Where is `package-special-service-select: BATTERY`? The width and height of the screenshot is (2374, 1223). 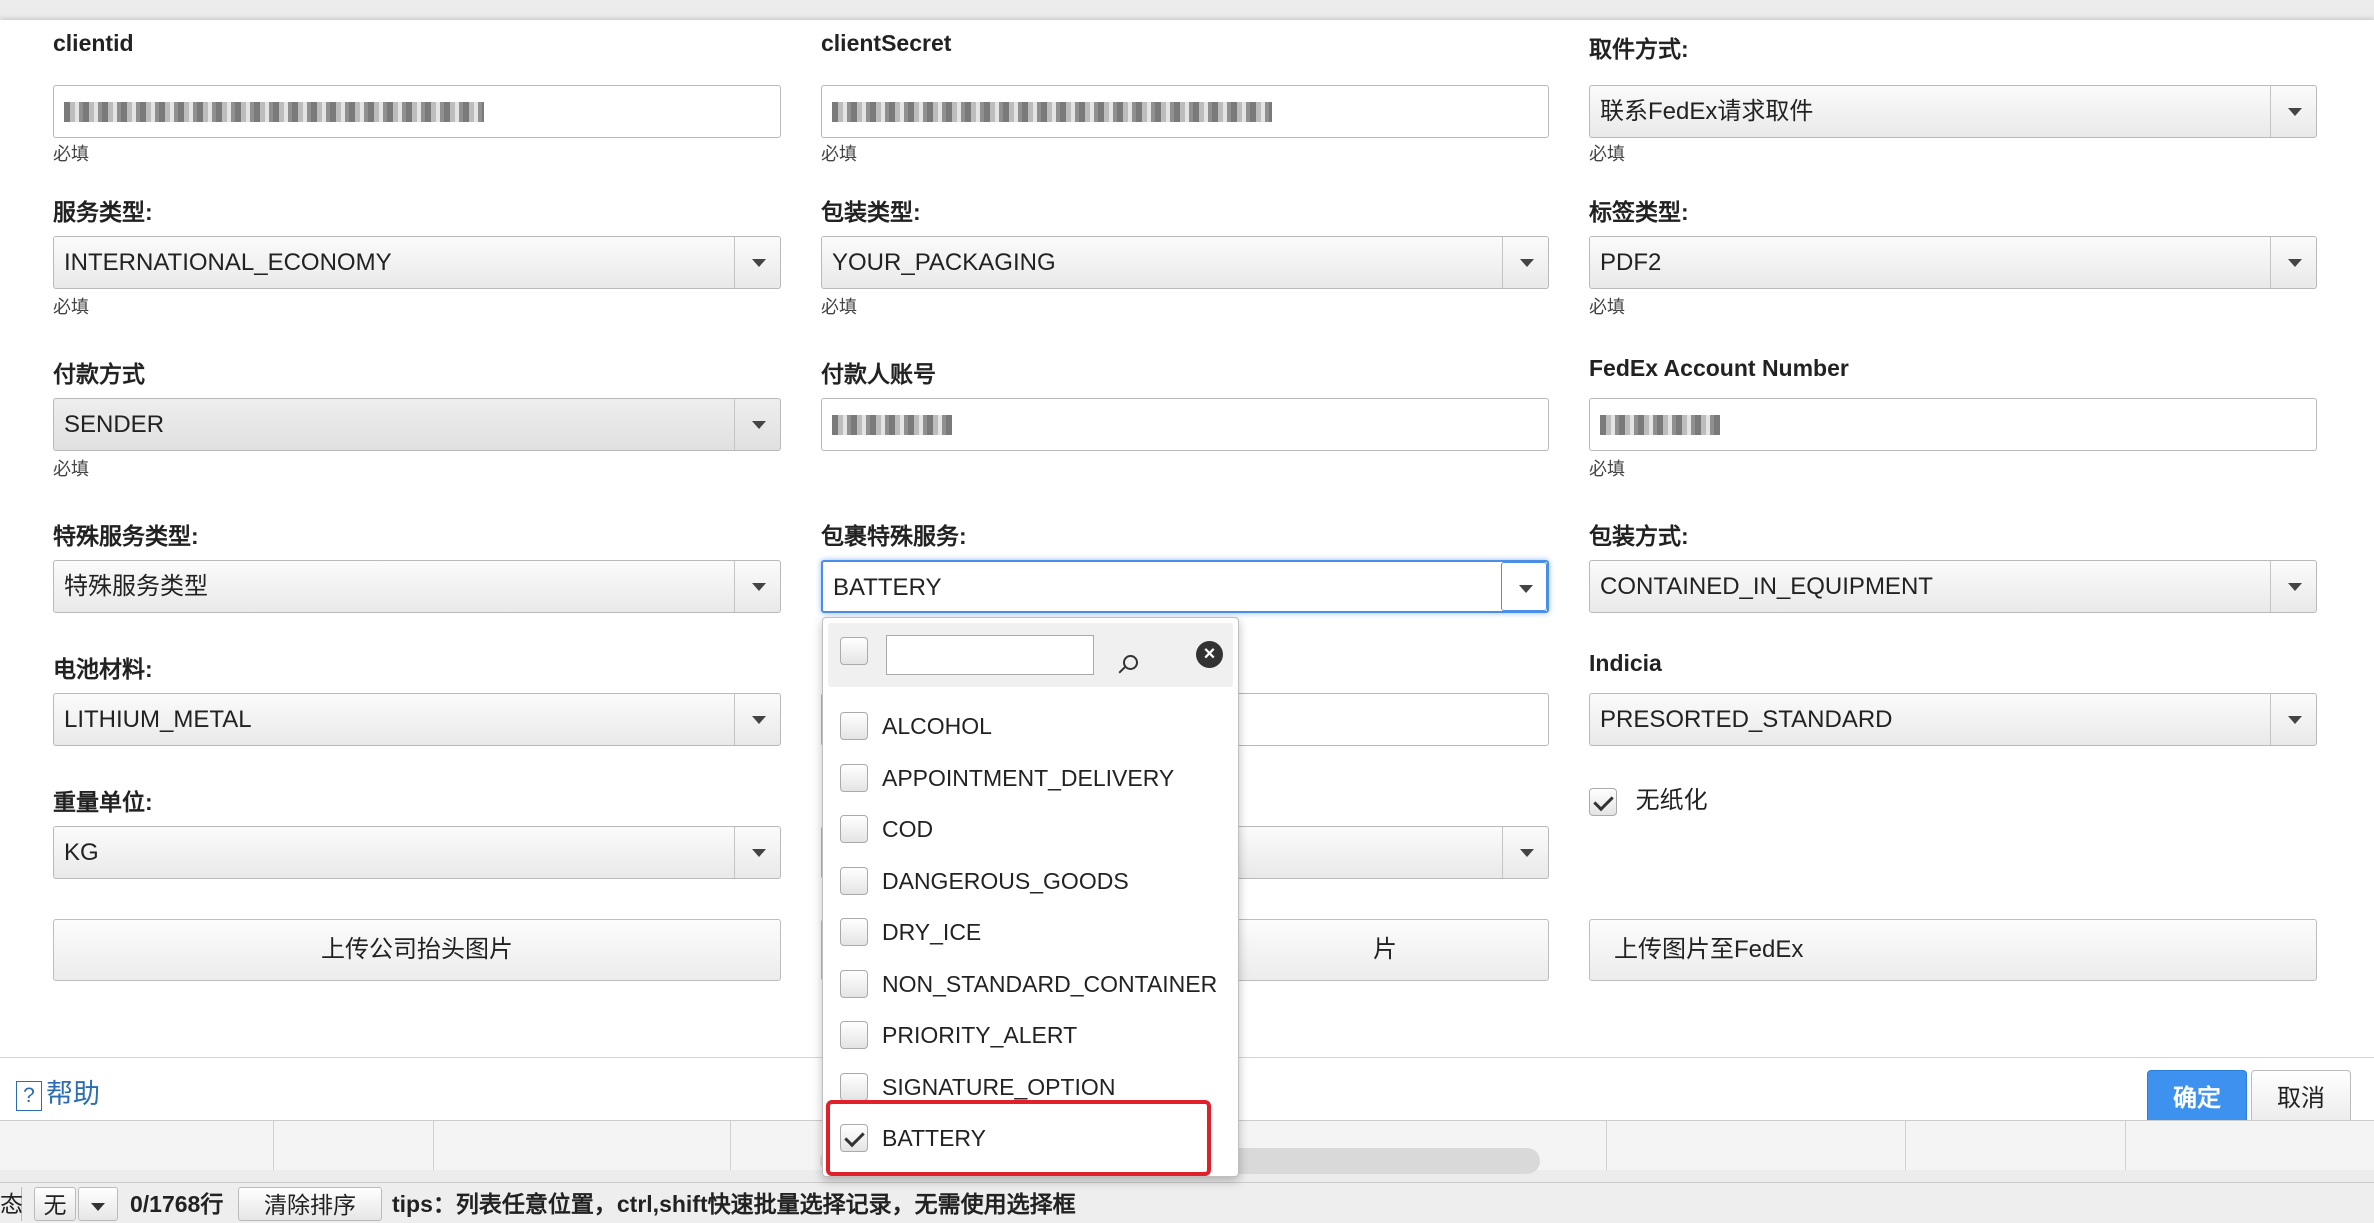 package-special-service-select: BATTERY is located at coordinates (1185, 586).